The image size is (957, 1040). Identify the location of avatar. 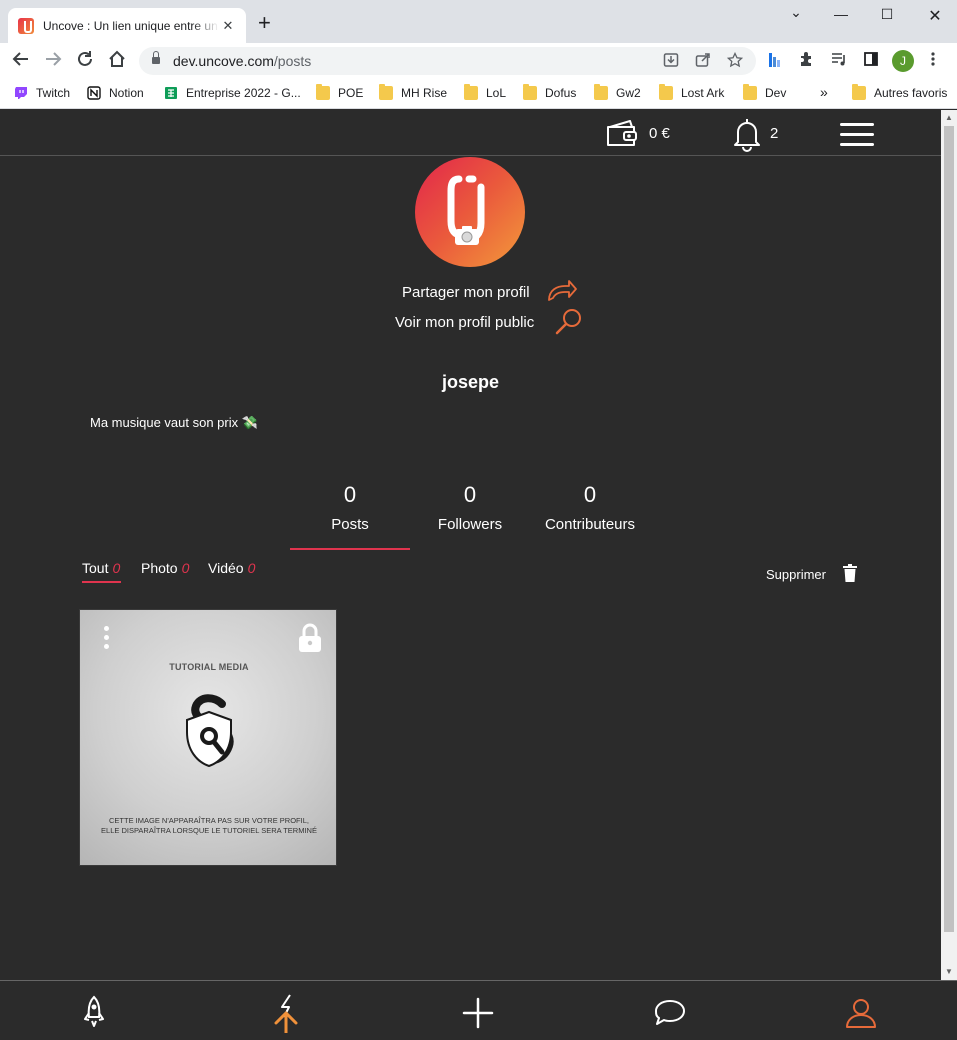
(470, 212).